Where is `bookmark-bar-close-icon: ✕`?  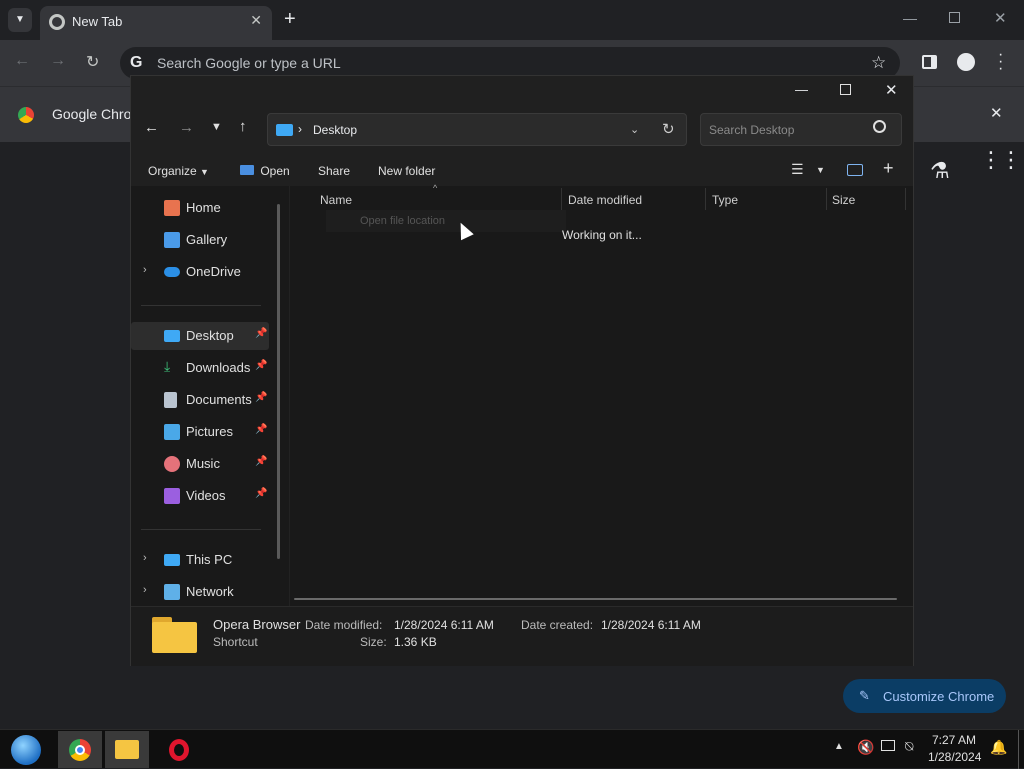
bookmark-bar-close-icon: ✕ is located at coordinates (996, 113).